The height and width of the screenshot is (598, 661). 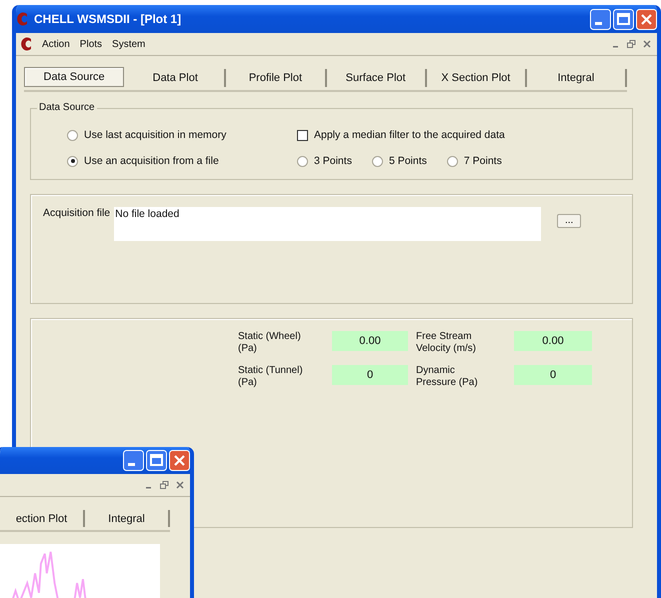 I want to click on tab: Surface Plot, so click(x=376, y=78).